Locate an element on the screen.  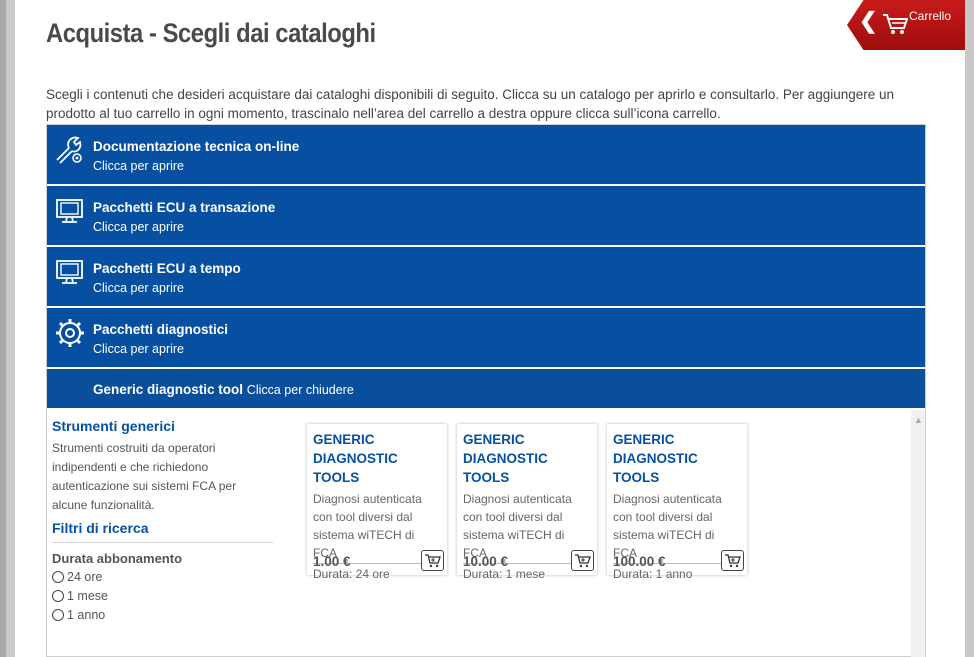
open-catalog-name: Generic diagnostic tool is located at coordinates (168, 389).